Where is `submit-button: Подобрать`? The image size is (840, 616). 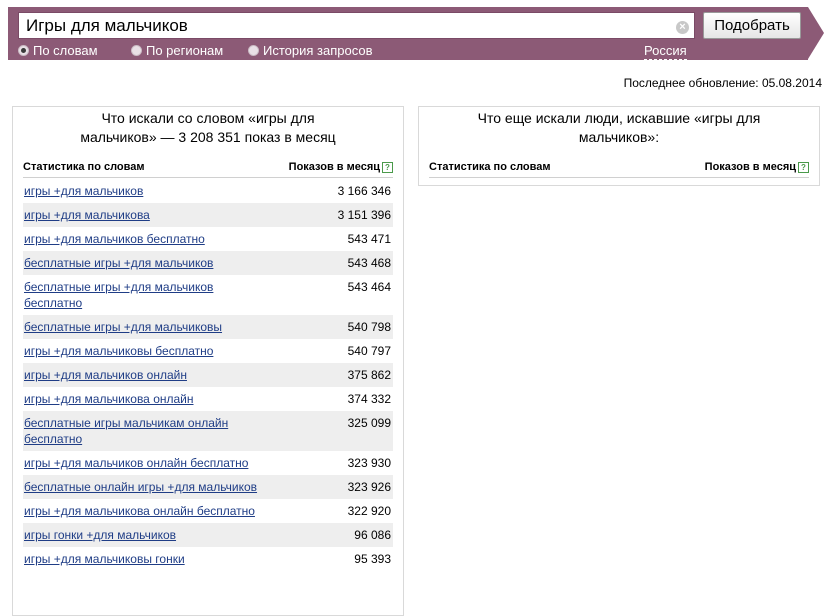 submit-button: Подобрать is located at coordinates (752, 25).